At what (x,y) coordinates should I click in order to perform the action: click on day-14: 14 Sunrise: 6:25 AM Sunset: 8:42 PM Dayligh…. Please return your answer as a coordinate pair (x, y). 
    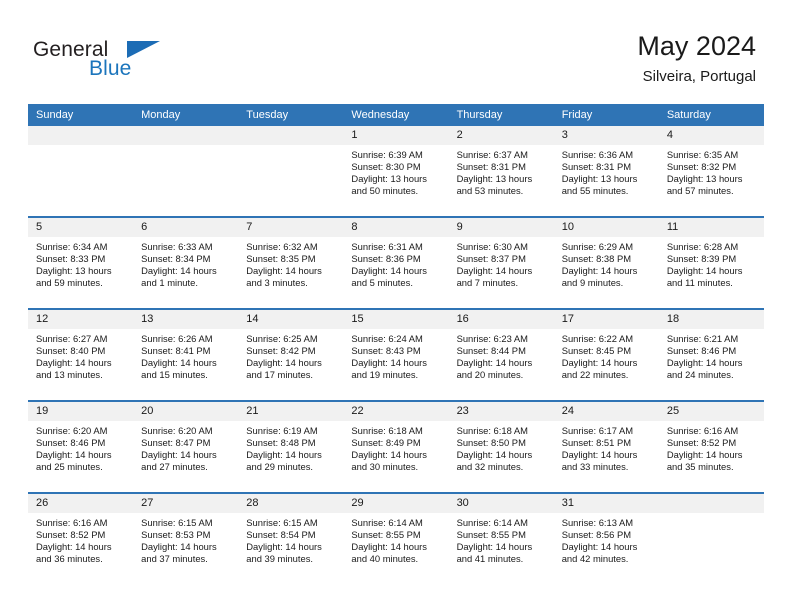
    Looking at the image, I should click on (291, 355).